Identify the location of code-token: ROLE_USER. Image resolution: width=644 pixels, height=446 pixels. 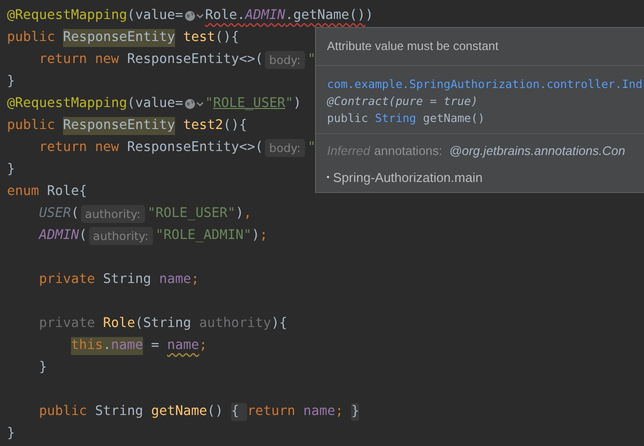
(249, 104).